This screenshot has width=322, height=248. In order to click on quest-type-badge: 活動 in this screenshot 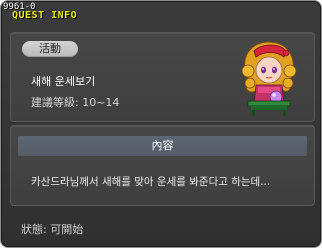, I will do `click(50, 49)`.